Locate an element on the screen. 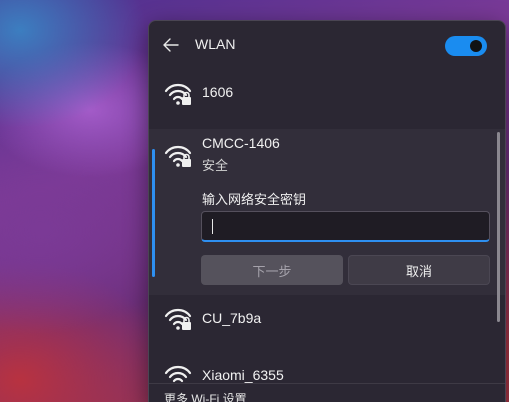 The width and height of the screenshot is (509, 402). cancel-button: 取消 is located at coordinates (419, 270).